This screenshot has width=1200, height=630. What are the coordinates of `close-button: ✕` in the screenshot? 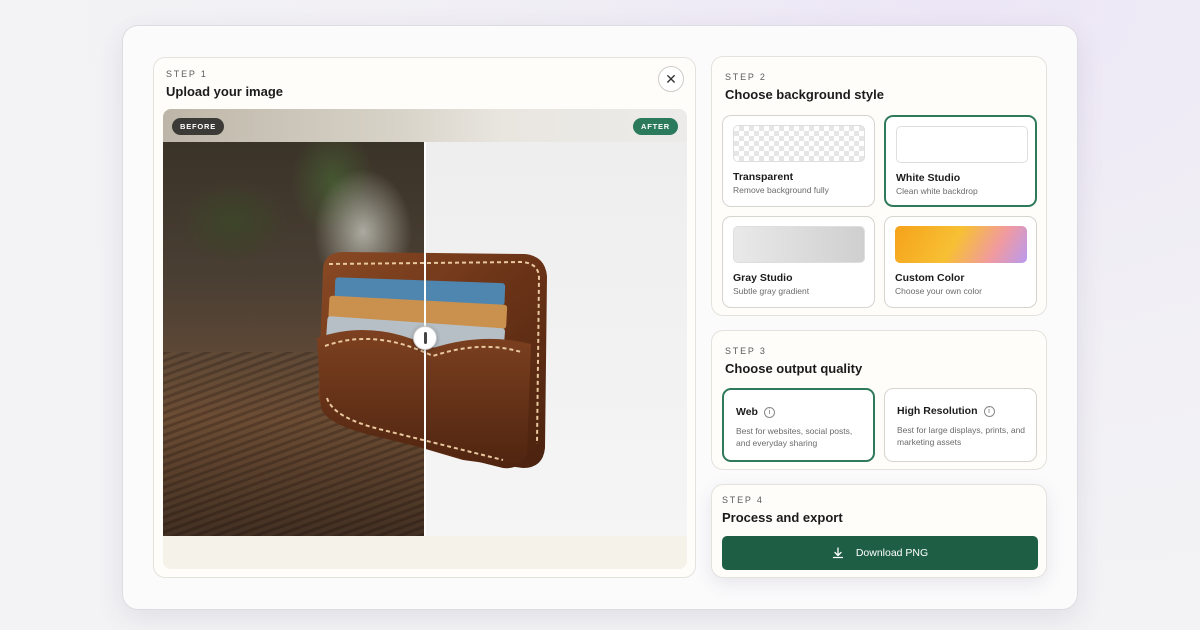 It's located at (671, 79).